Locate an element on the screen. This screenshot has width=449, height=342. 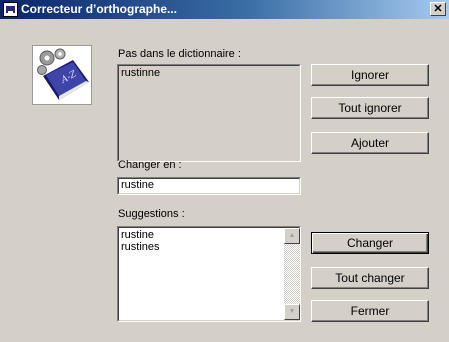
arrow-up-icon: ▲ is located at coordinates (292, 235).